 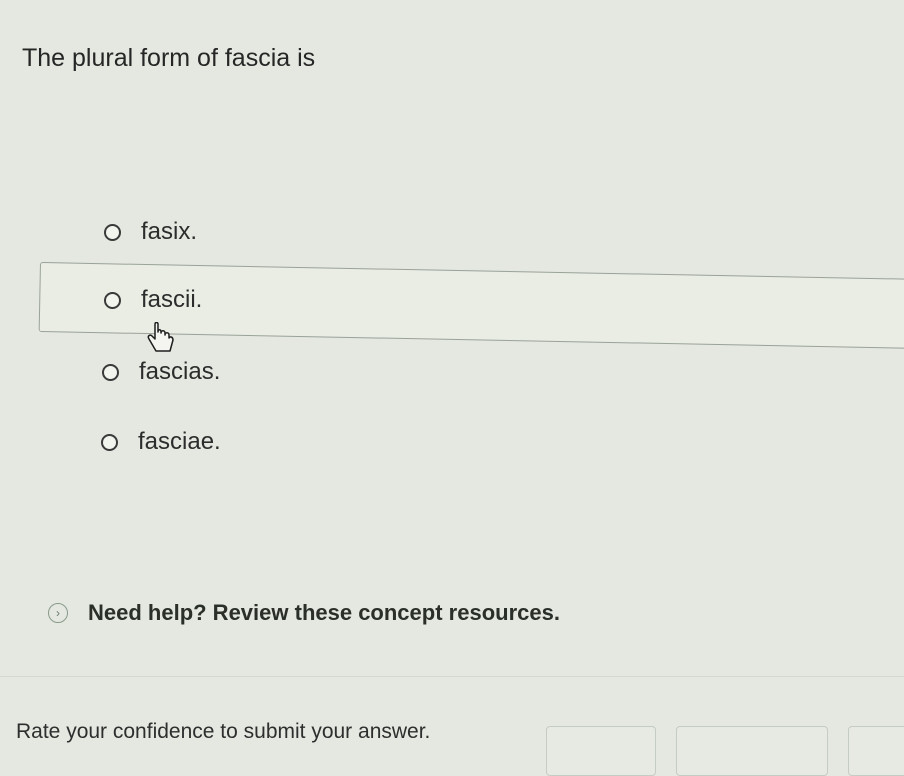 What do you see at coordinates (179, 441) in the screenshot?
I see `answer-option-label: fasciae.` at bounding box center [179, 441].